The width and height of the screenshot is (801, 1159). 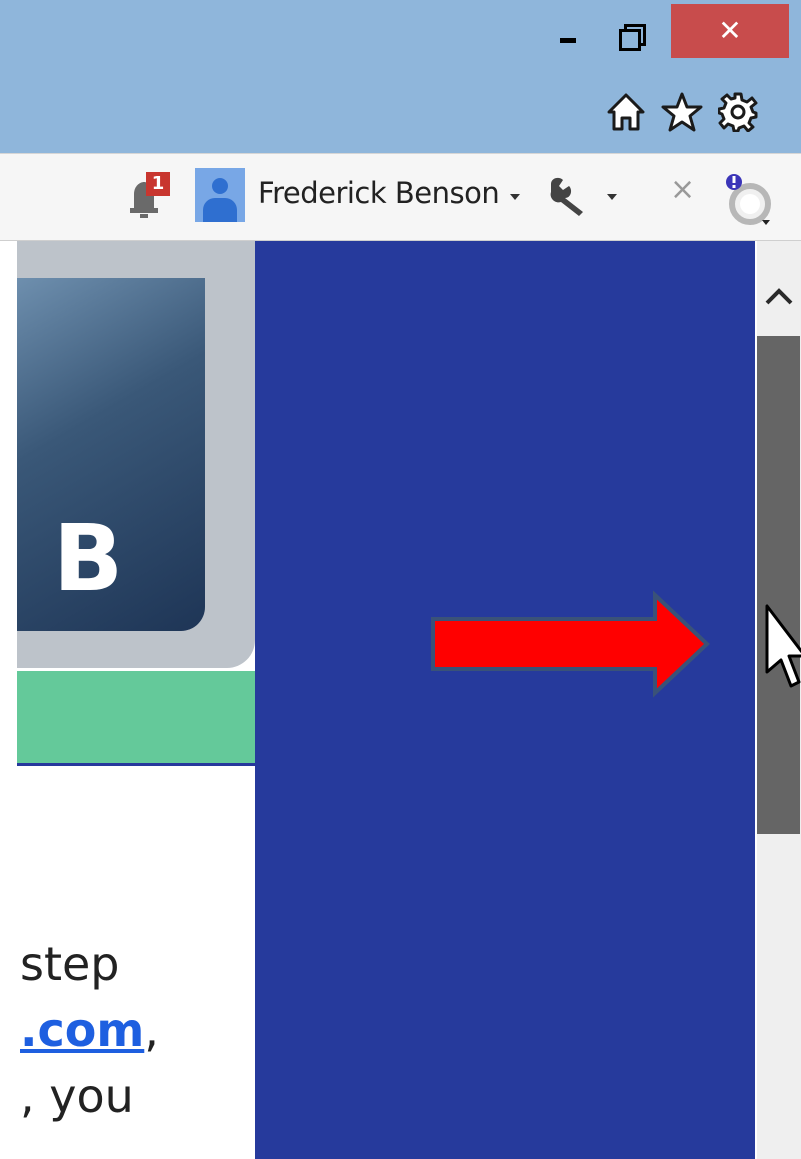 I want to click on right-arrow-icon, so click(x=570, y=644).